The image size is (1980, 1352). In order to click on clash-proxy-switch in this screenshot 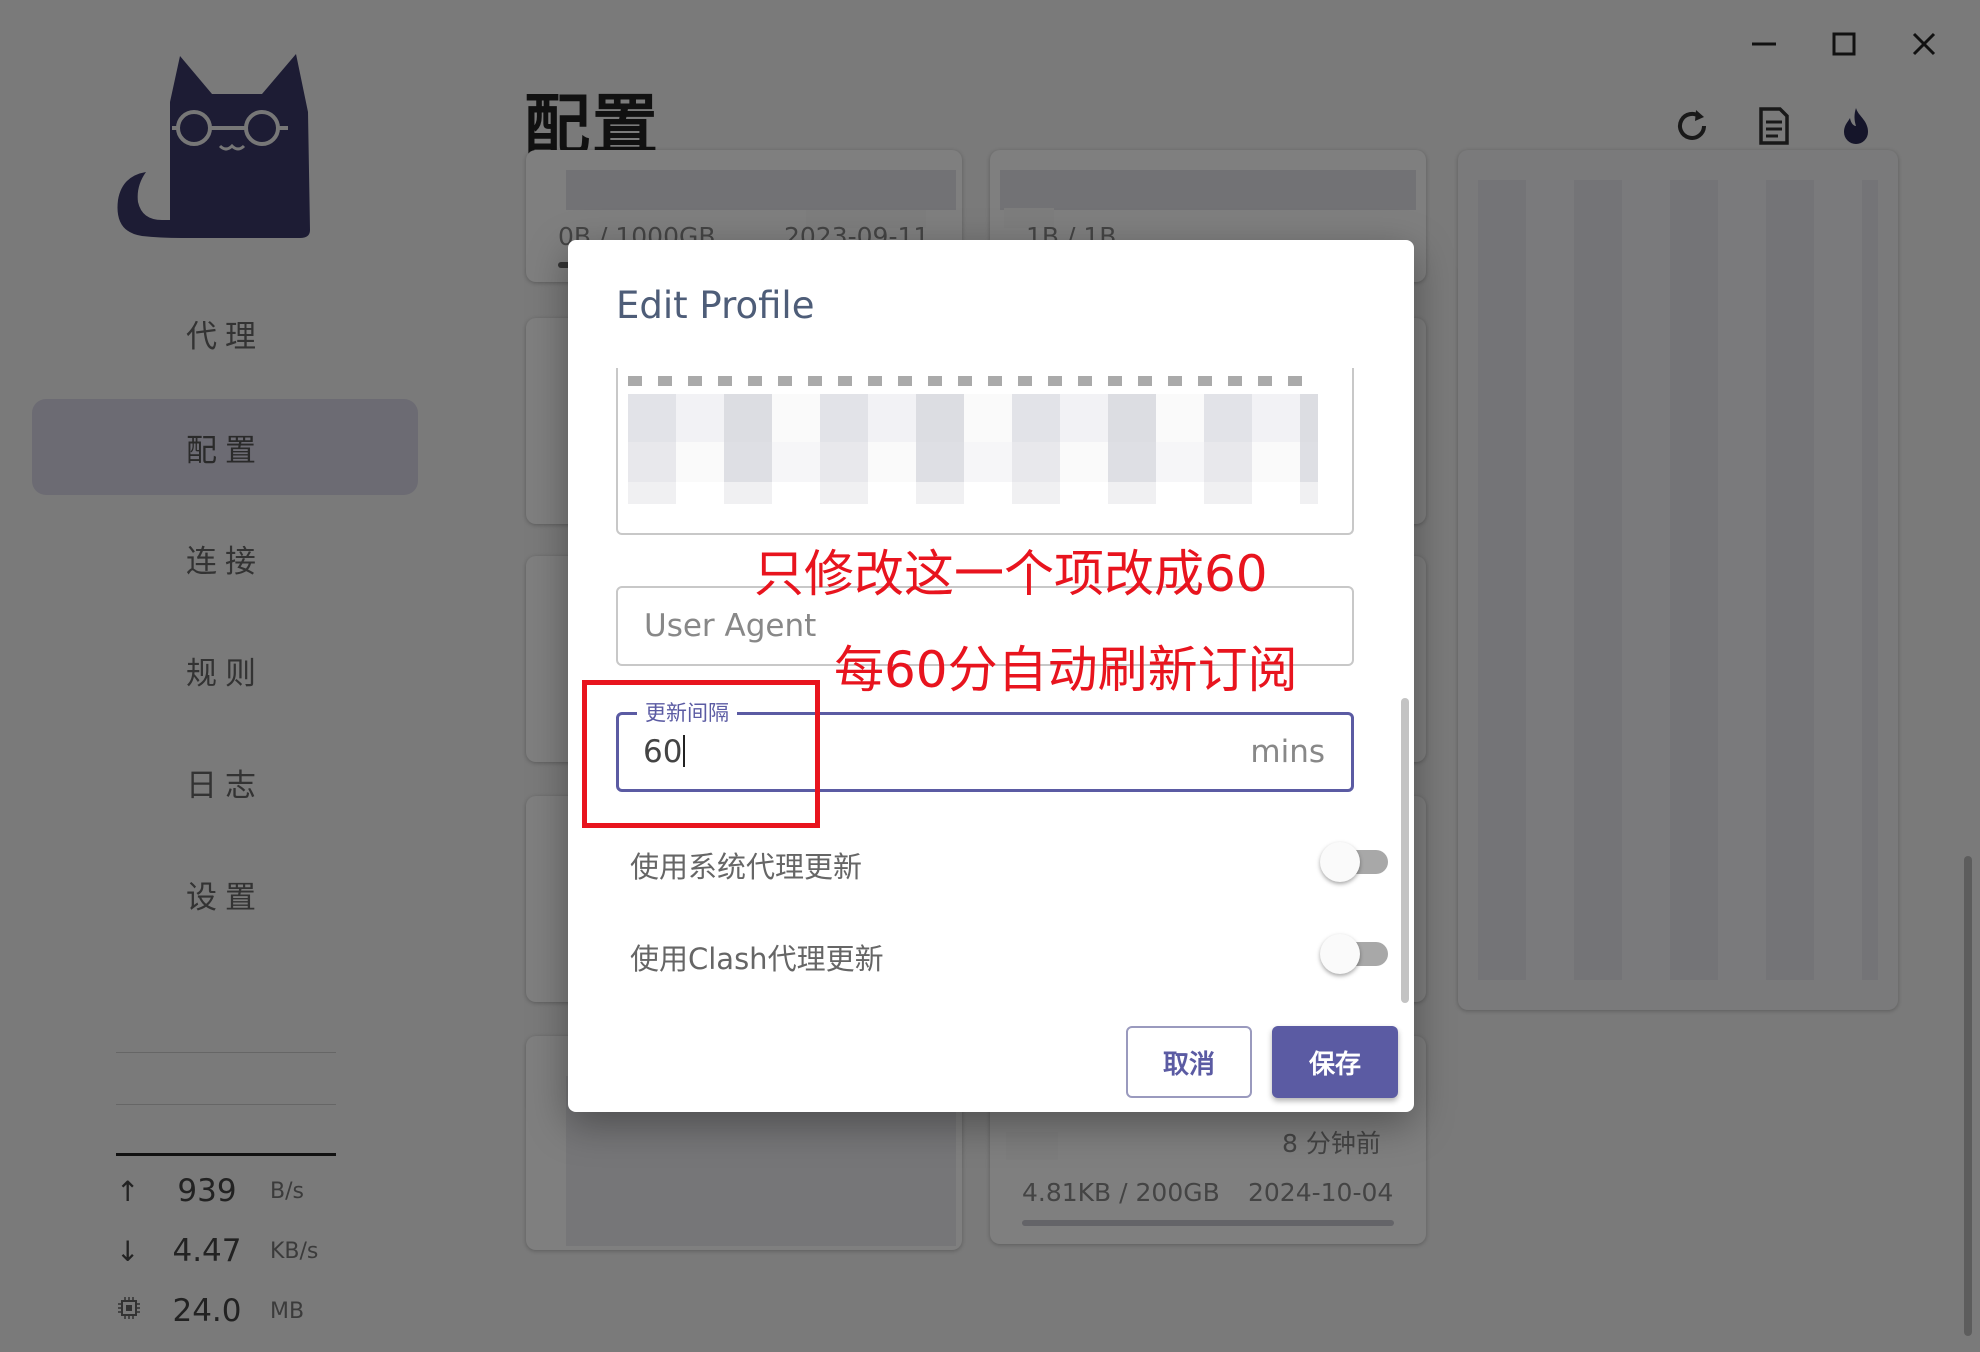, I will do `click(1354, 954)`.